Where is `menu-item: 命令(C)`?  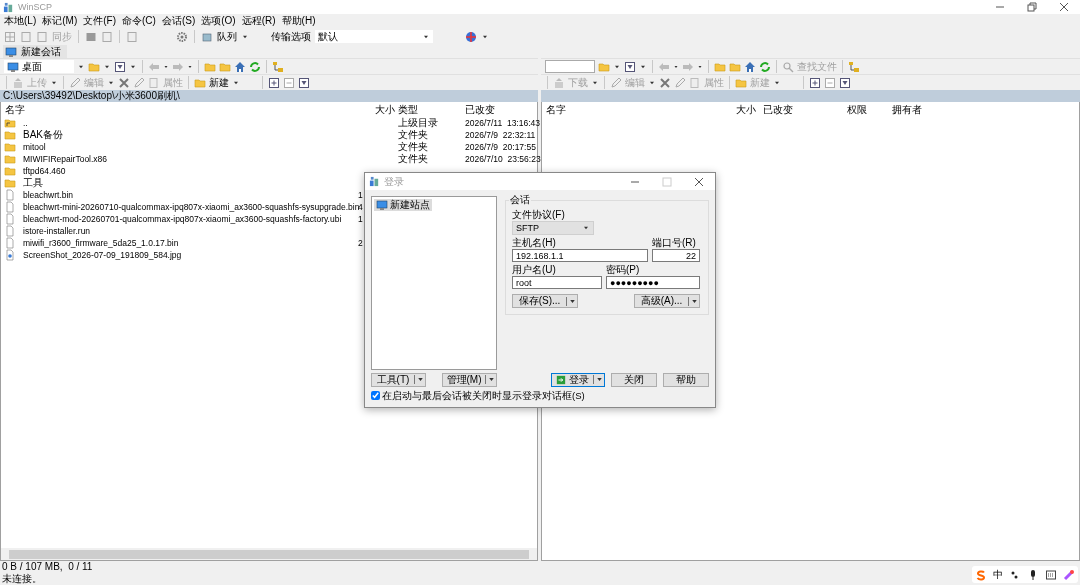
menu-item: 命令(C) is located at coordinates (139, 21).